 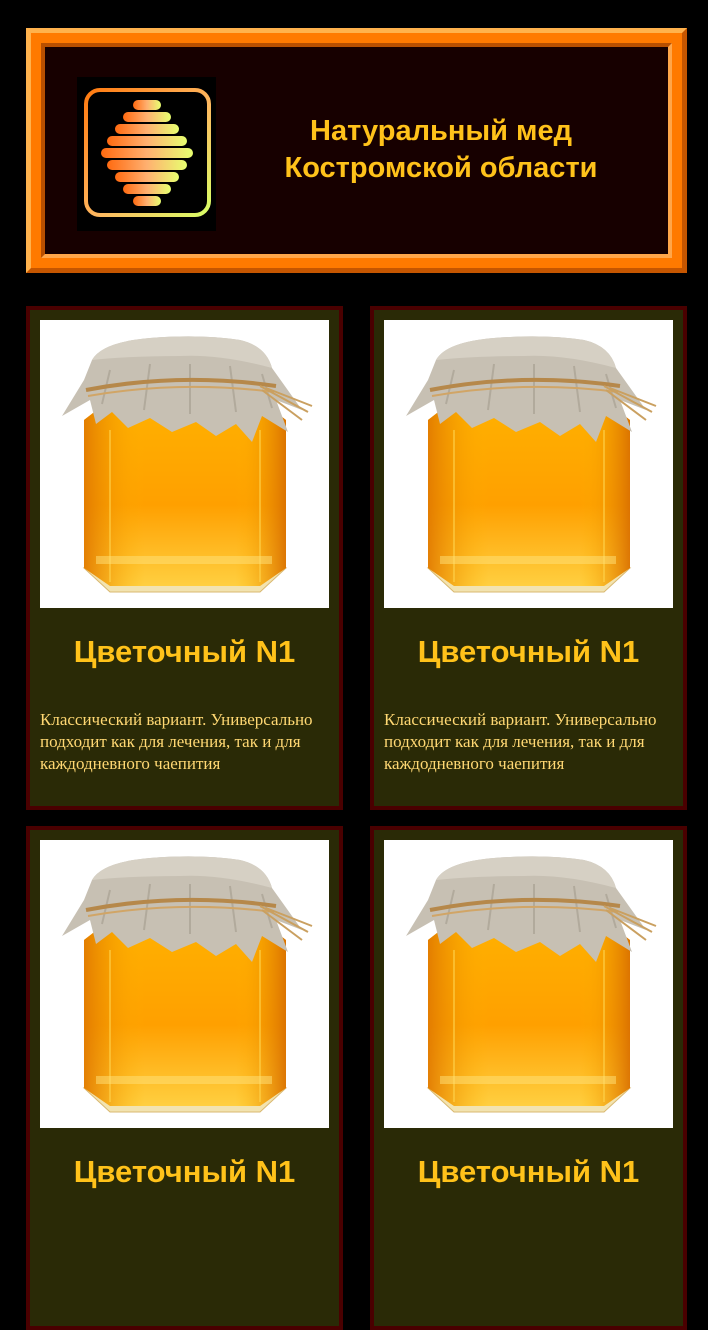 What do you see at coordinates (441, 168) in the screenshot?
I see `site-title-line2: Костромской области` at bounding box center [441, 168].